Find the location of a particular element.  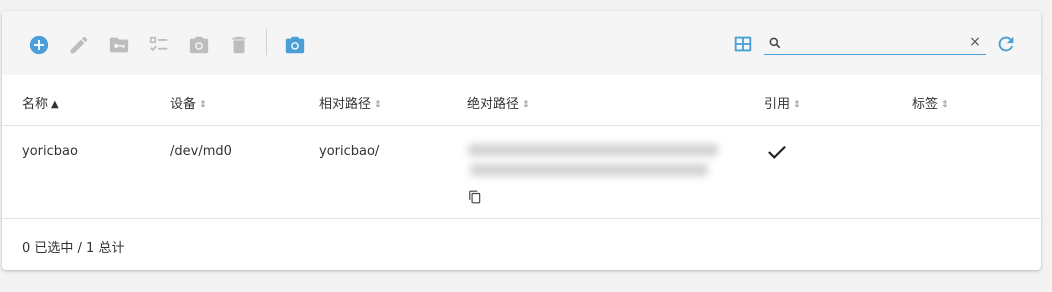

column-header-relative-path: 相对路径 ⇕ is located at coordinates (350, 102).